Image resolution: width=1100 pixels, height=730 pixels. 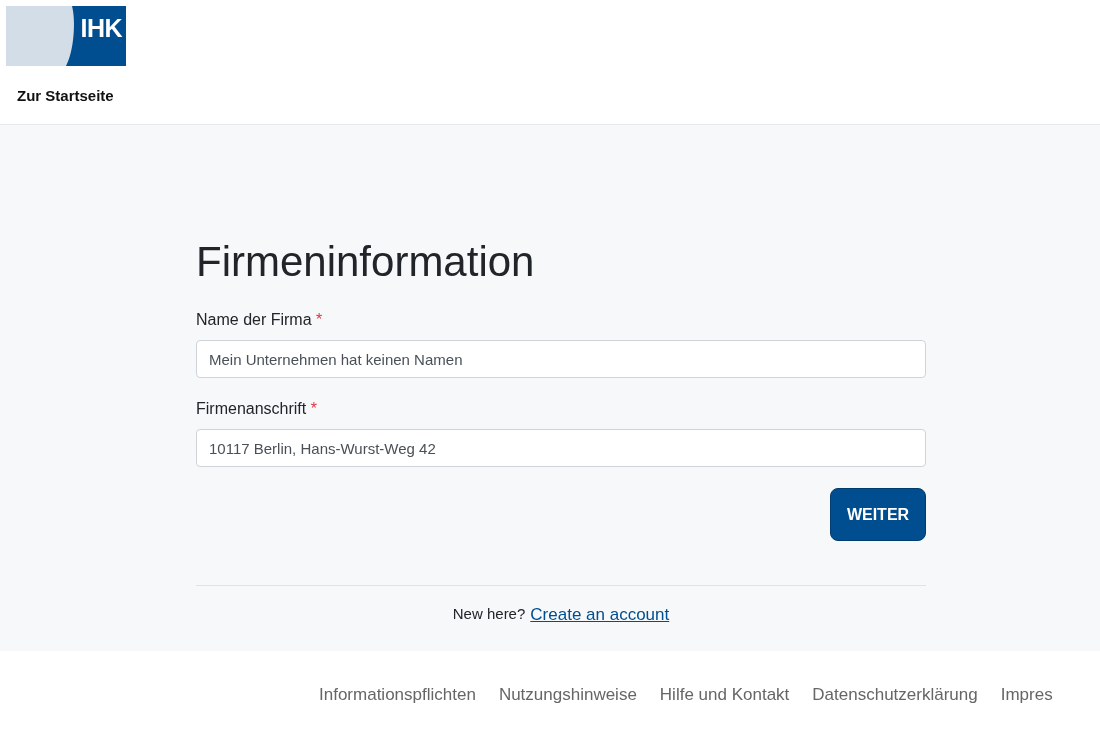 What do you see at coordinates (567, 695) in the screenshot?
I see `footer-link: Nutzungshinweise` at bounding box center [567, 695].